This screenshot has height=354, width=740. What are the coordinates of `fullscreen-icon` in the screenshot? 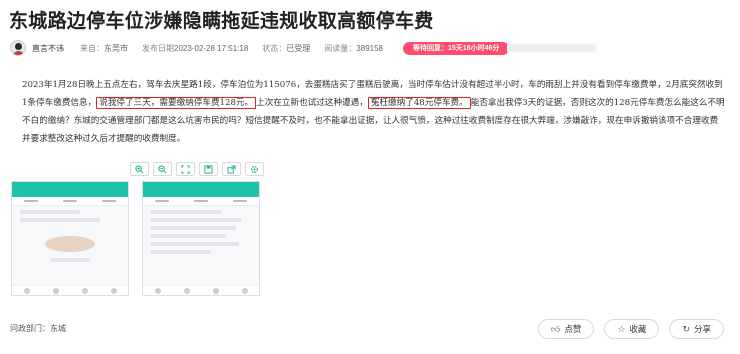 It's located at (185, 169).